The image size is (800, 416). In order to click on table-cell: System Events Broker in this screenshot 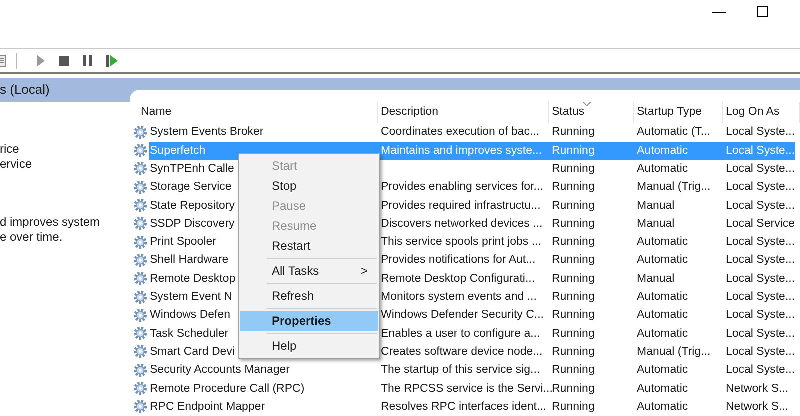, I will do `click(207, 132)`.